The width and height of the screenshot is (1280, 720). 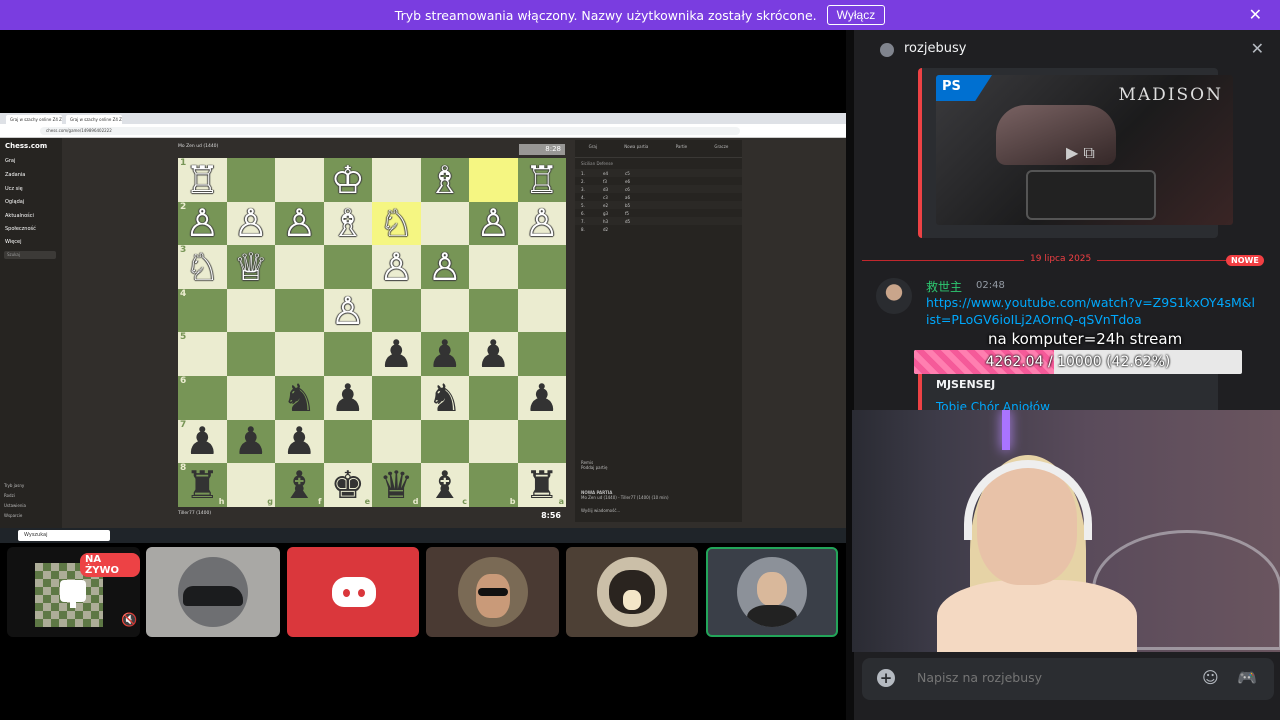 What do you see at coordinates (1052, 677) in the screenshot?
I see `message-input` at bounding box center [1052, 677].